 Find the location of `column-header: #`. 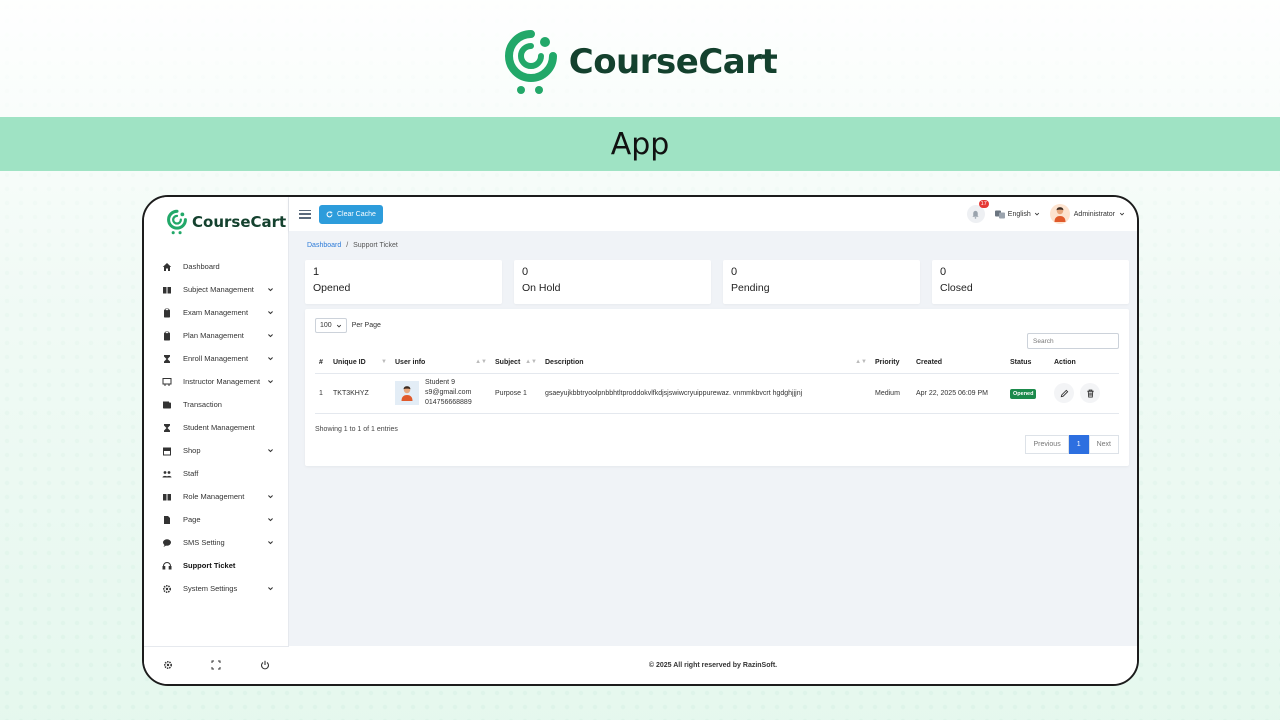

column-header: # is located at coordinates (322, 363).